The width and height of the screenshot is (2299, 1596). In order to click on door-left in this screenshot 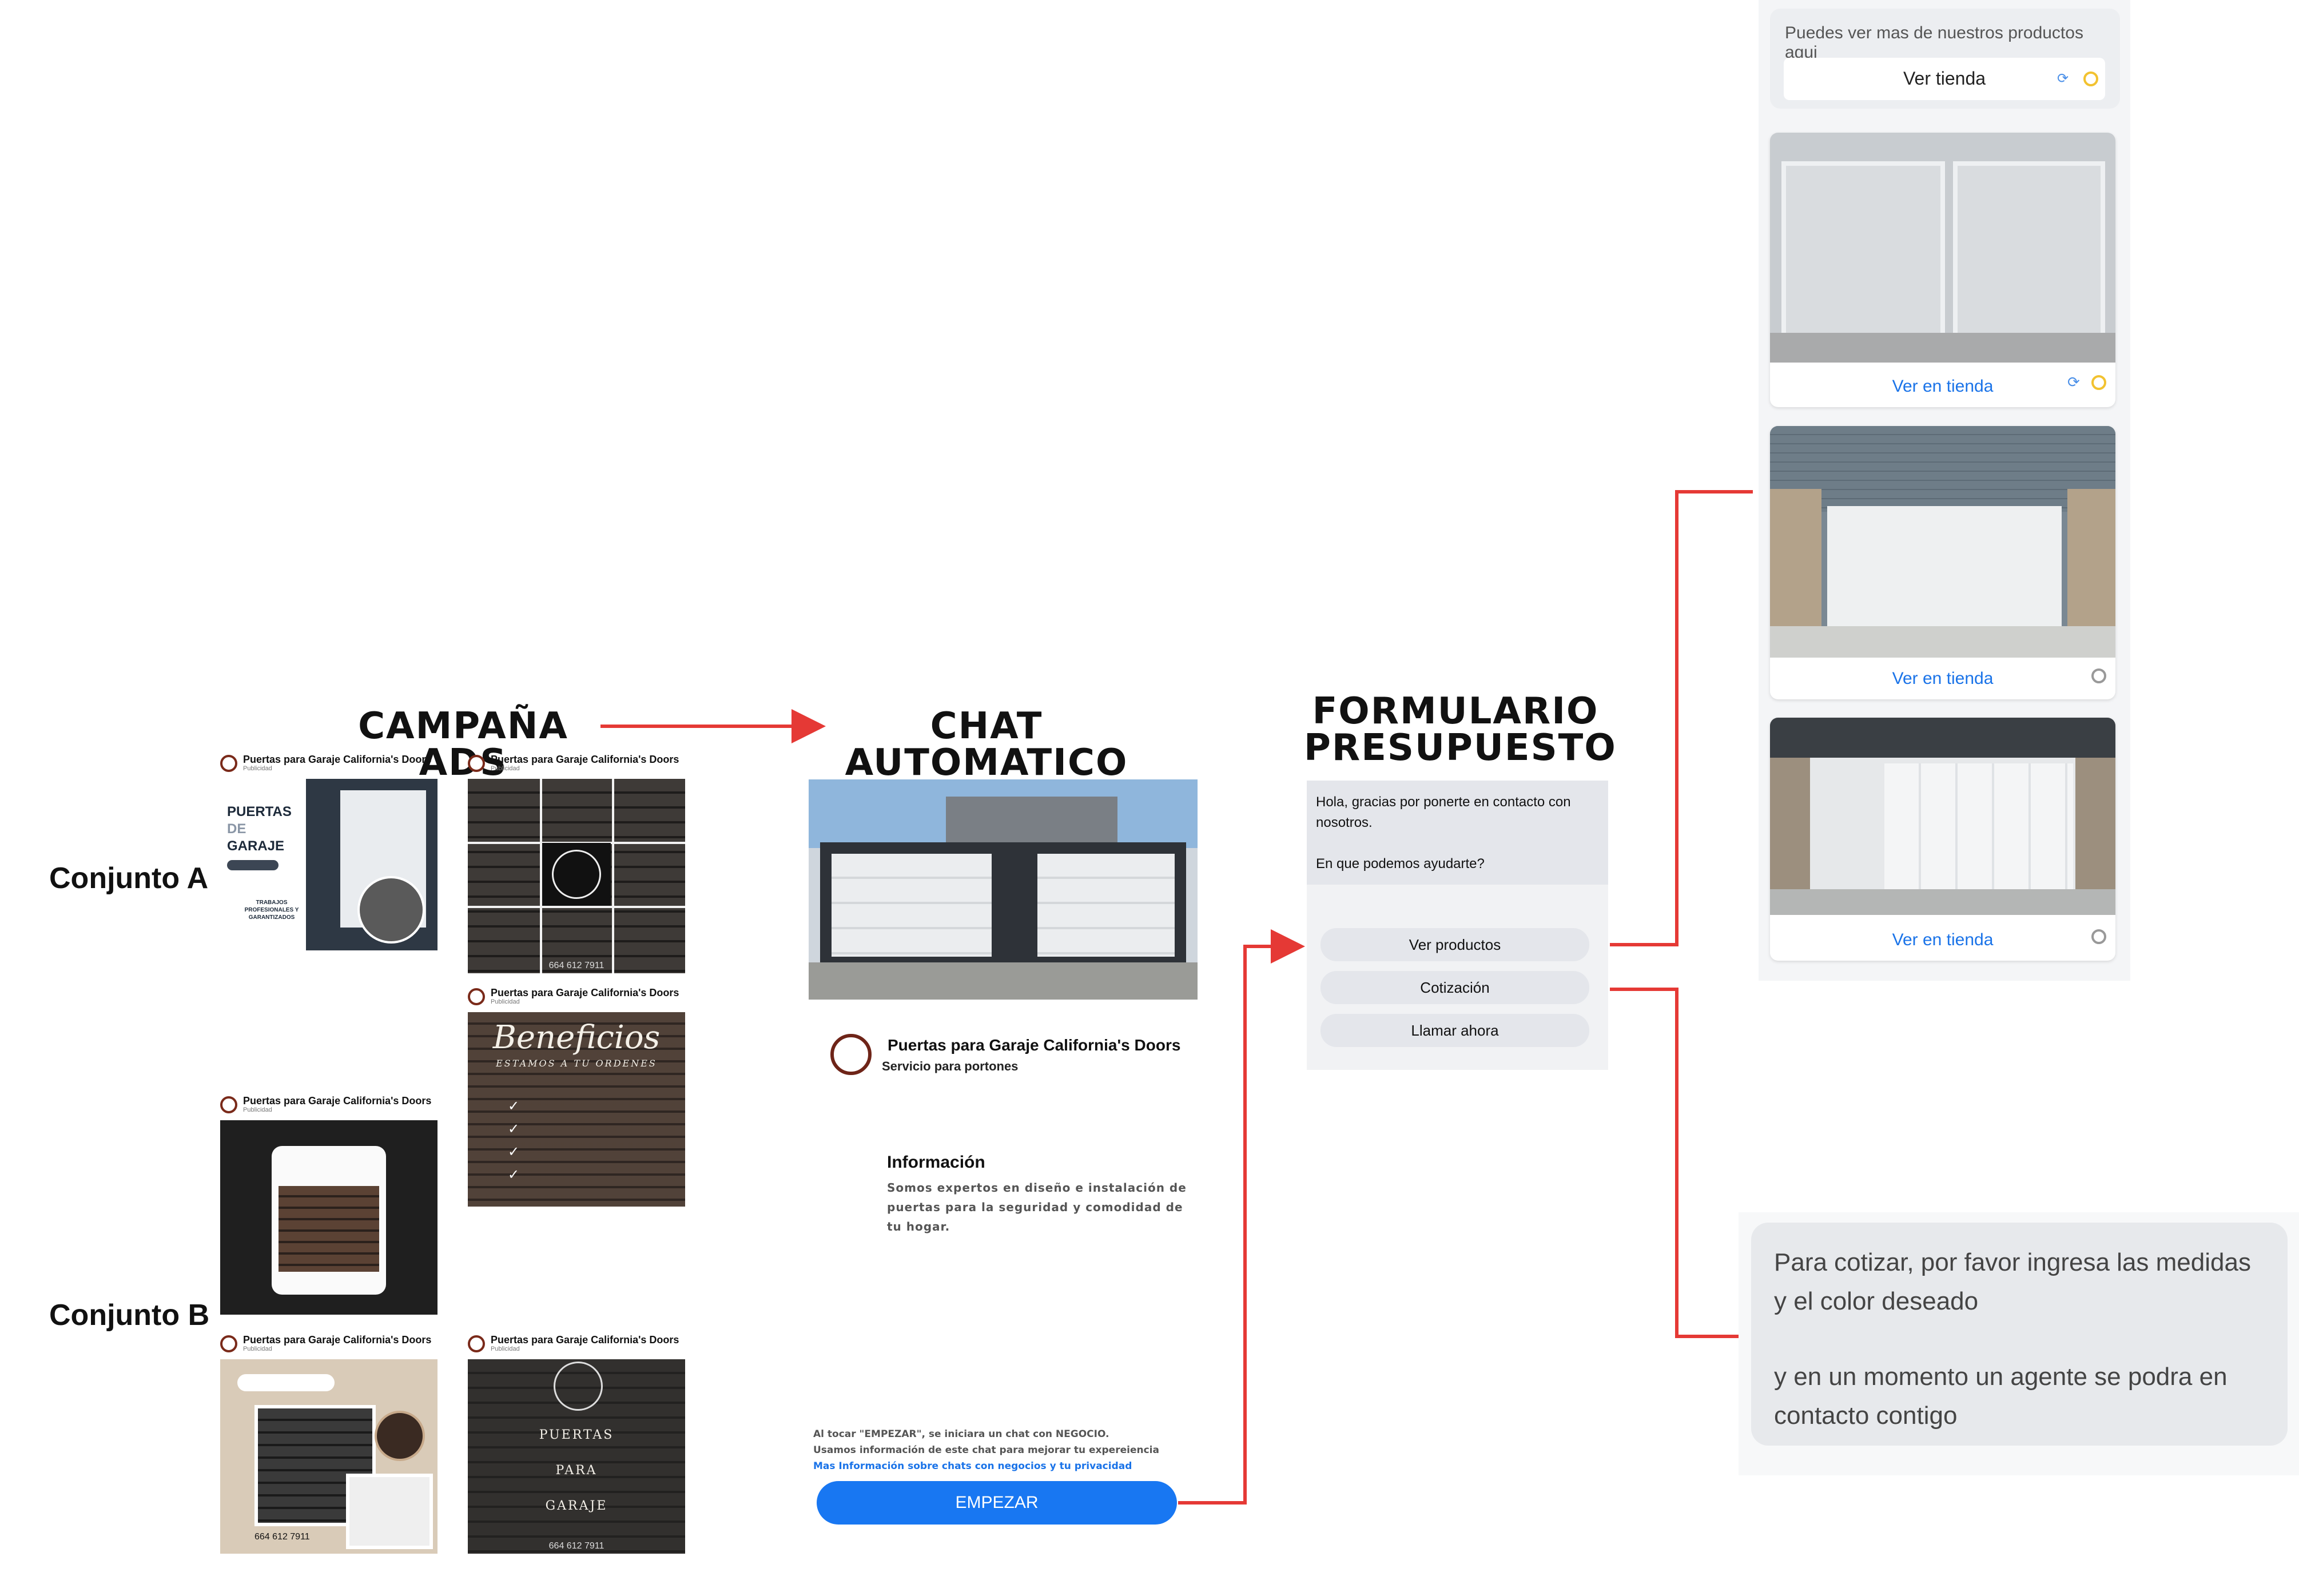, I will do `click(1863, 251)`.